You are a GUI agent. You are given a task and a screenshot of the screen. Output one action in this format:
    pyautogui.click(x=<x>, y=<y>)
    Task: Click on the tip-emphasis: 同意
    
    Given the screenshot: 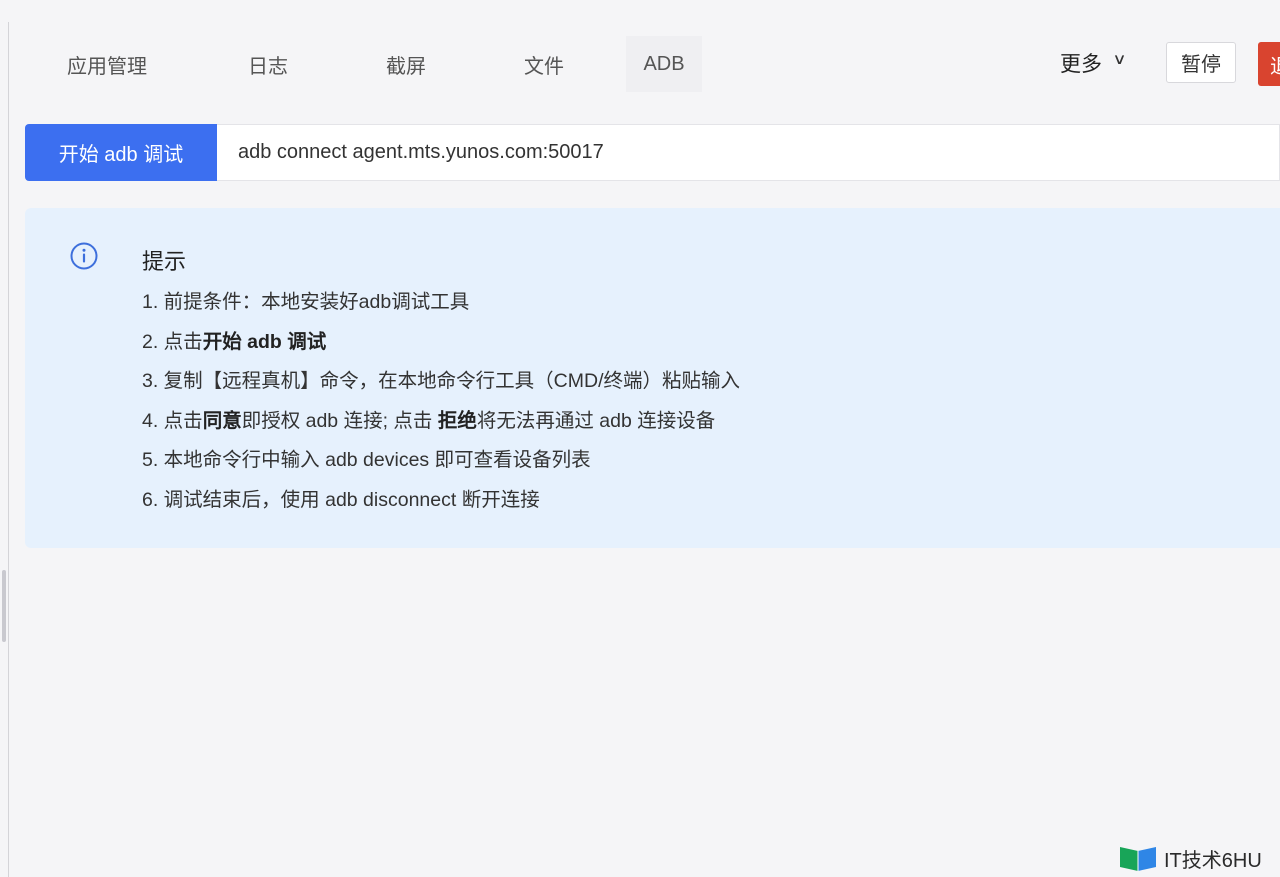 What is the action you would take?
    pyautogui.click(x=222, y=420)
    